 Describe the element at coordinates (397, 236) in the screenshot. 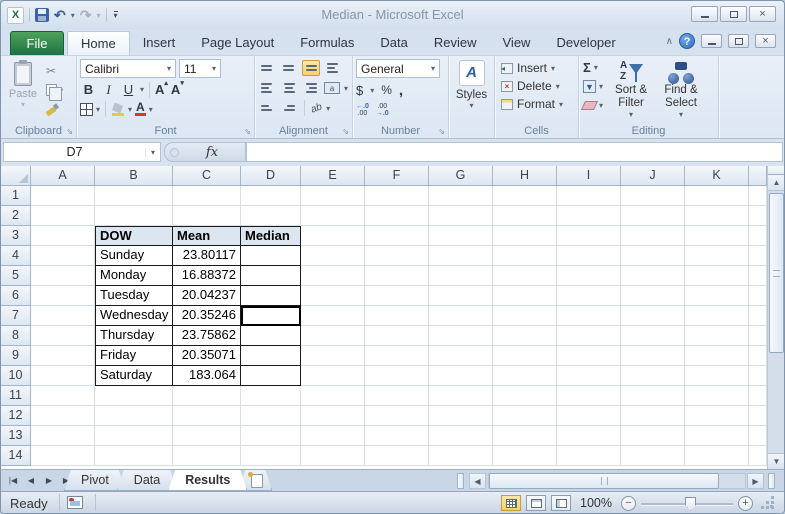

I see `cell-F3` at that location.